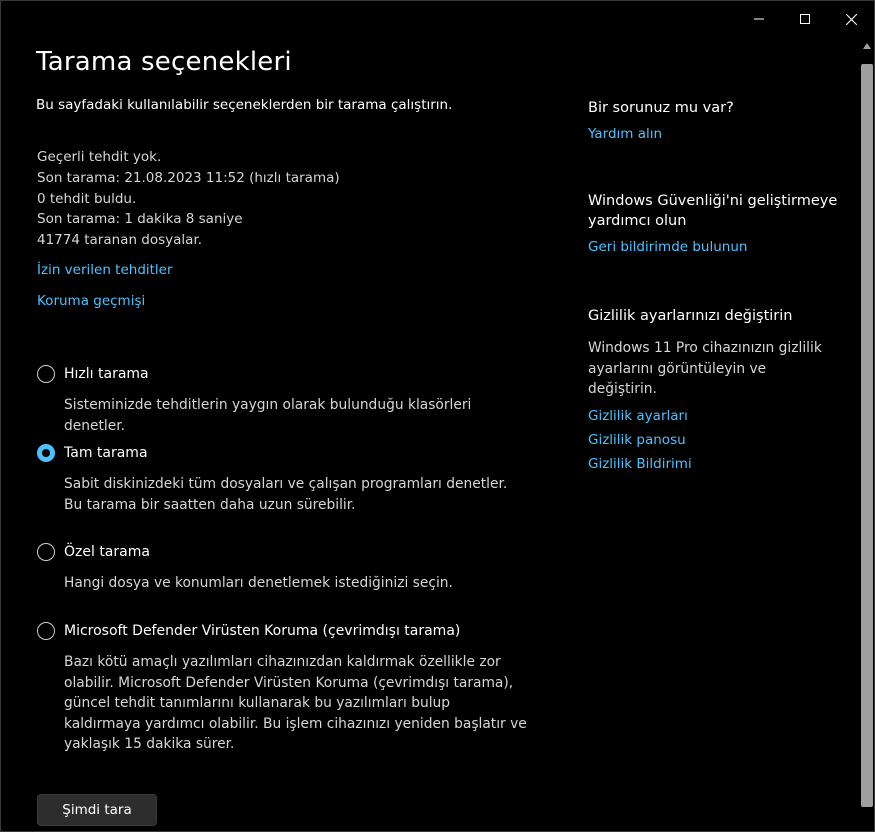 This screenshot has height=832, width=875. I want to click on page-title: Tarama seçenekleri, so click(164, 62).